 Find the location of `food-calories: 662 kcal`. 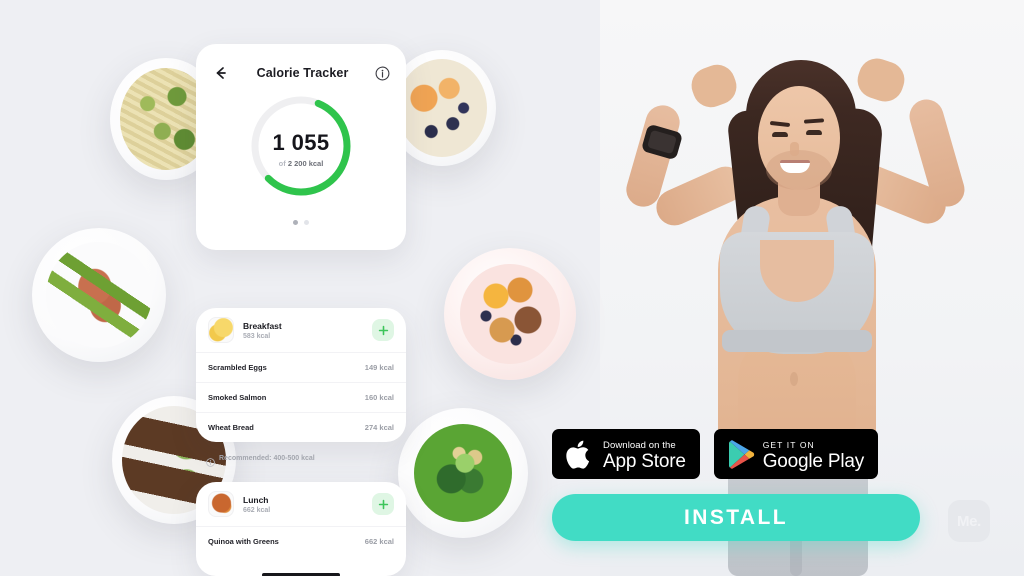

food-calories: 662 kcal is located at coordinates (379, 541).